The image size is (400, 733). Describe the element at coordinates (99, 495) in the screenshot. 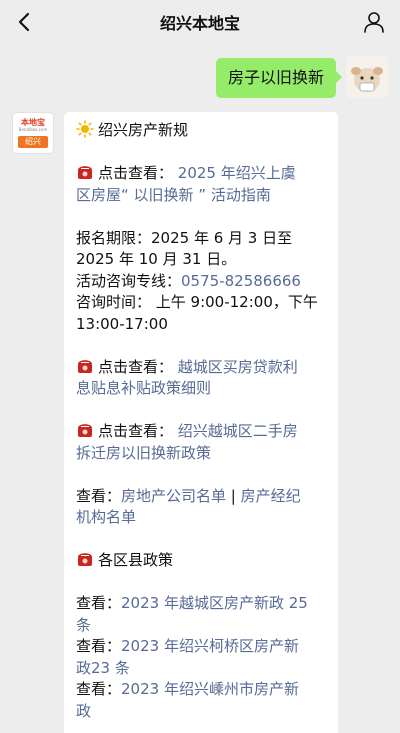

I see `see-label: 查看：` at that location.